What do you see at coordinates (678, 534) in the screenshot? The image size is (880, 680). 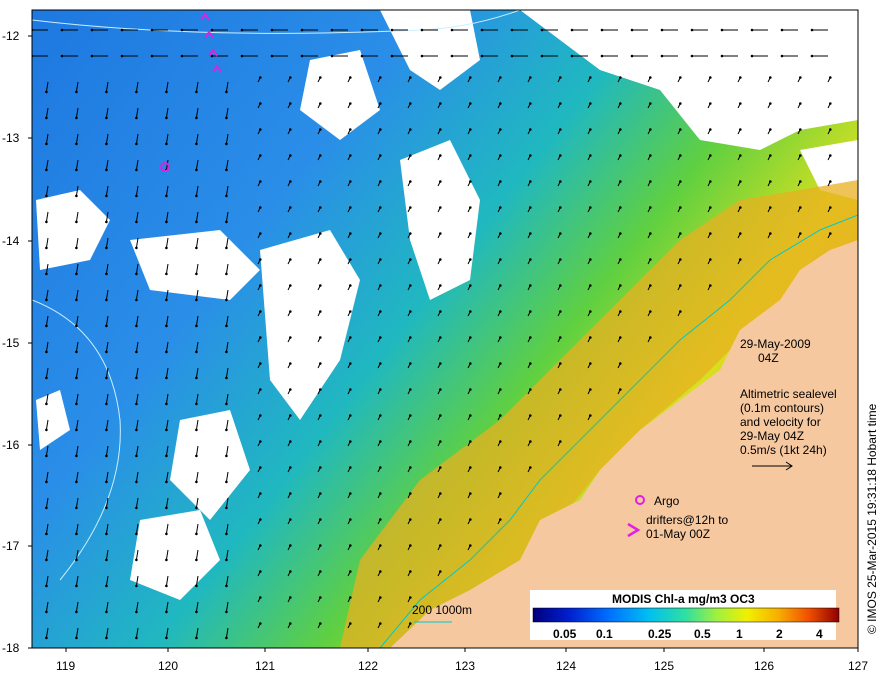 I see `drifter-legend-line2: 01-May 00Z` at bounding box center [678, 534].